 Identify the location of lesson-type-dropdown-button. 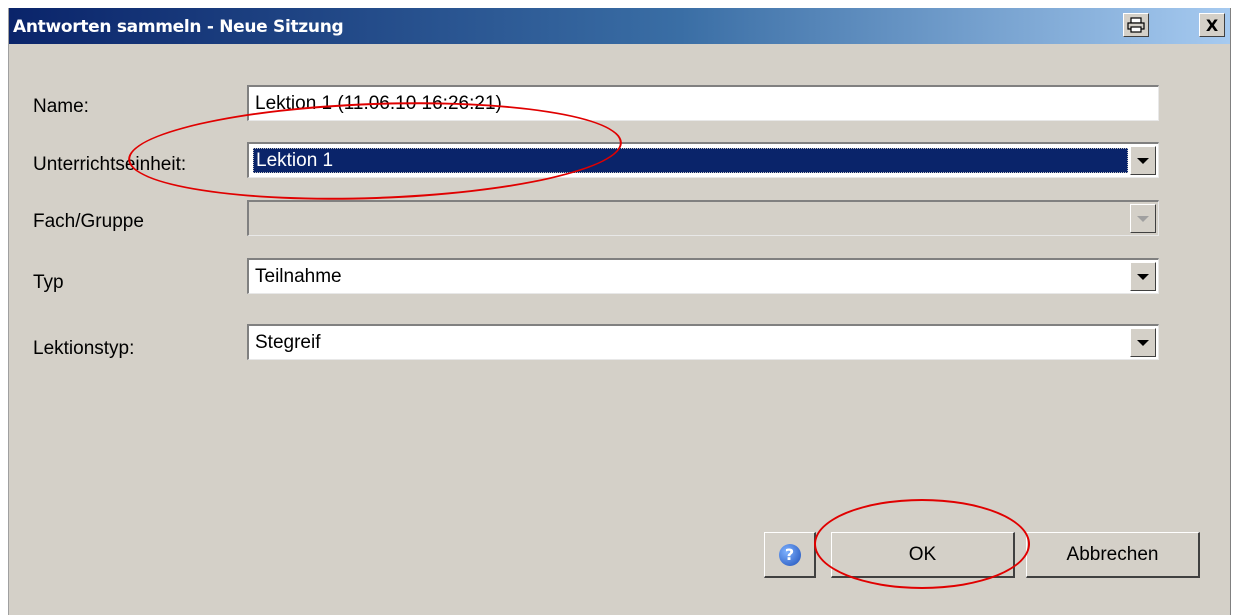
(1143, 342).